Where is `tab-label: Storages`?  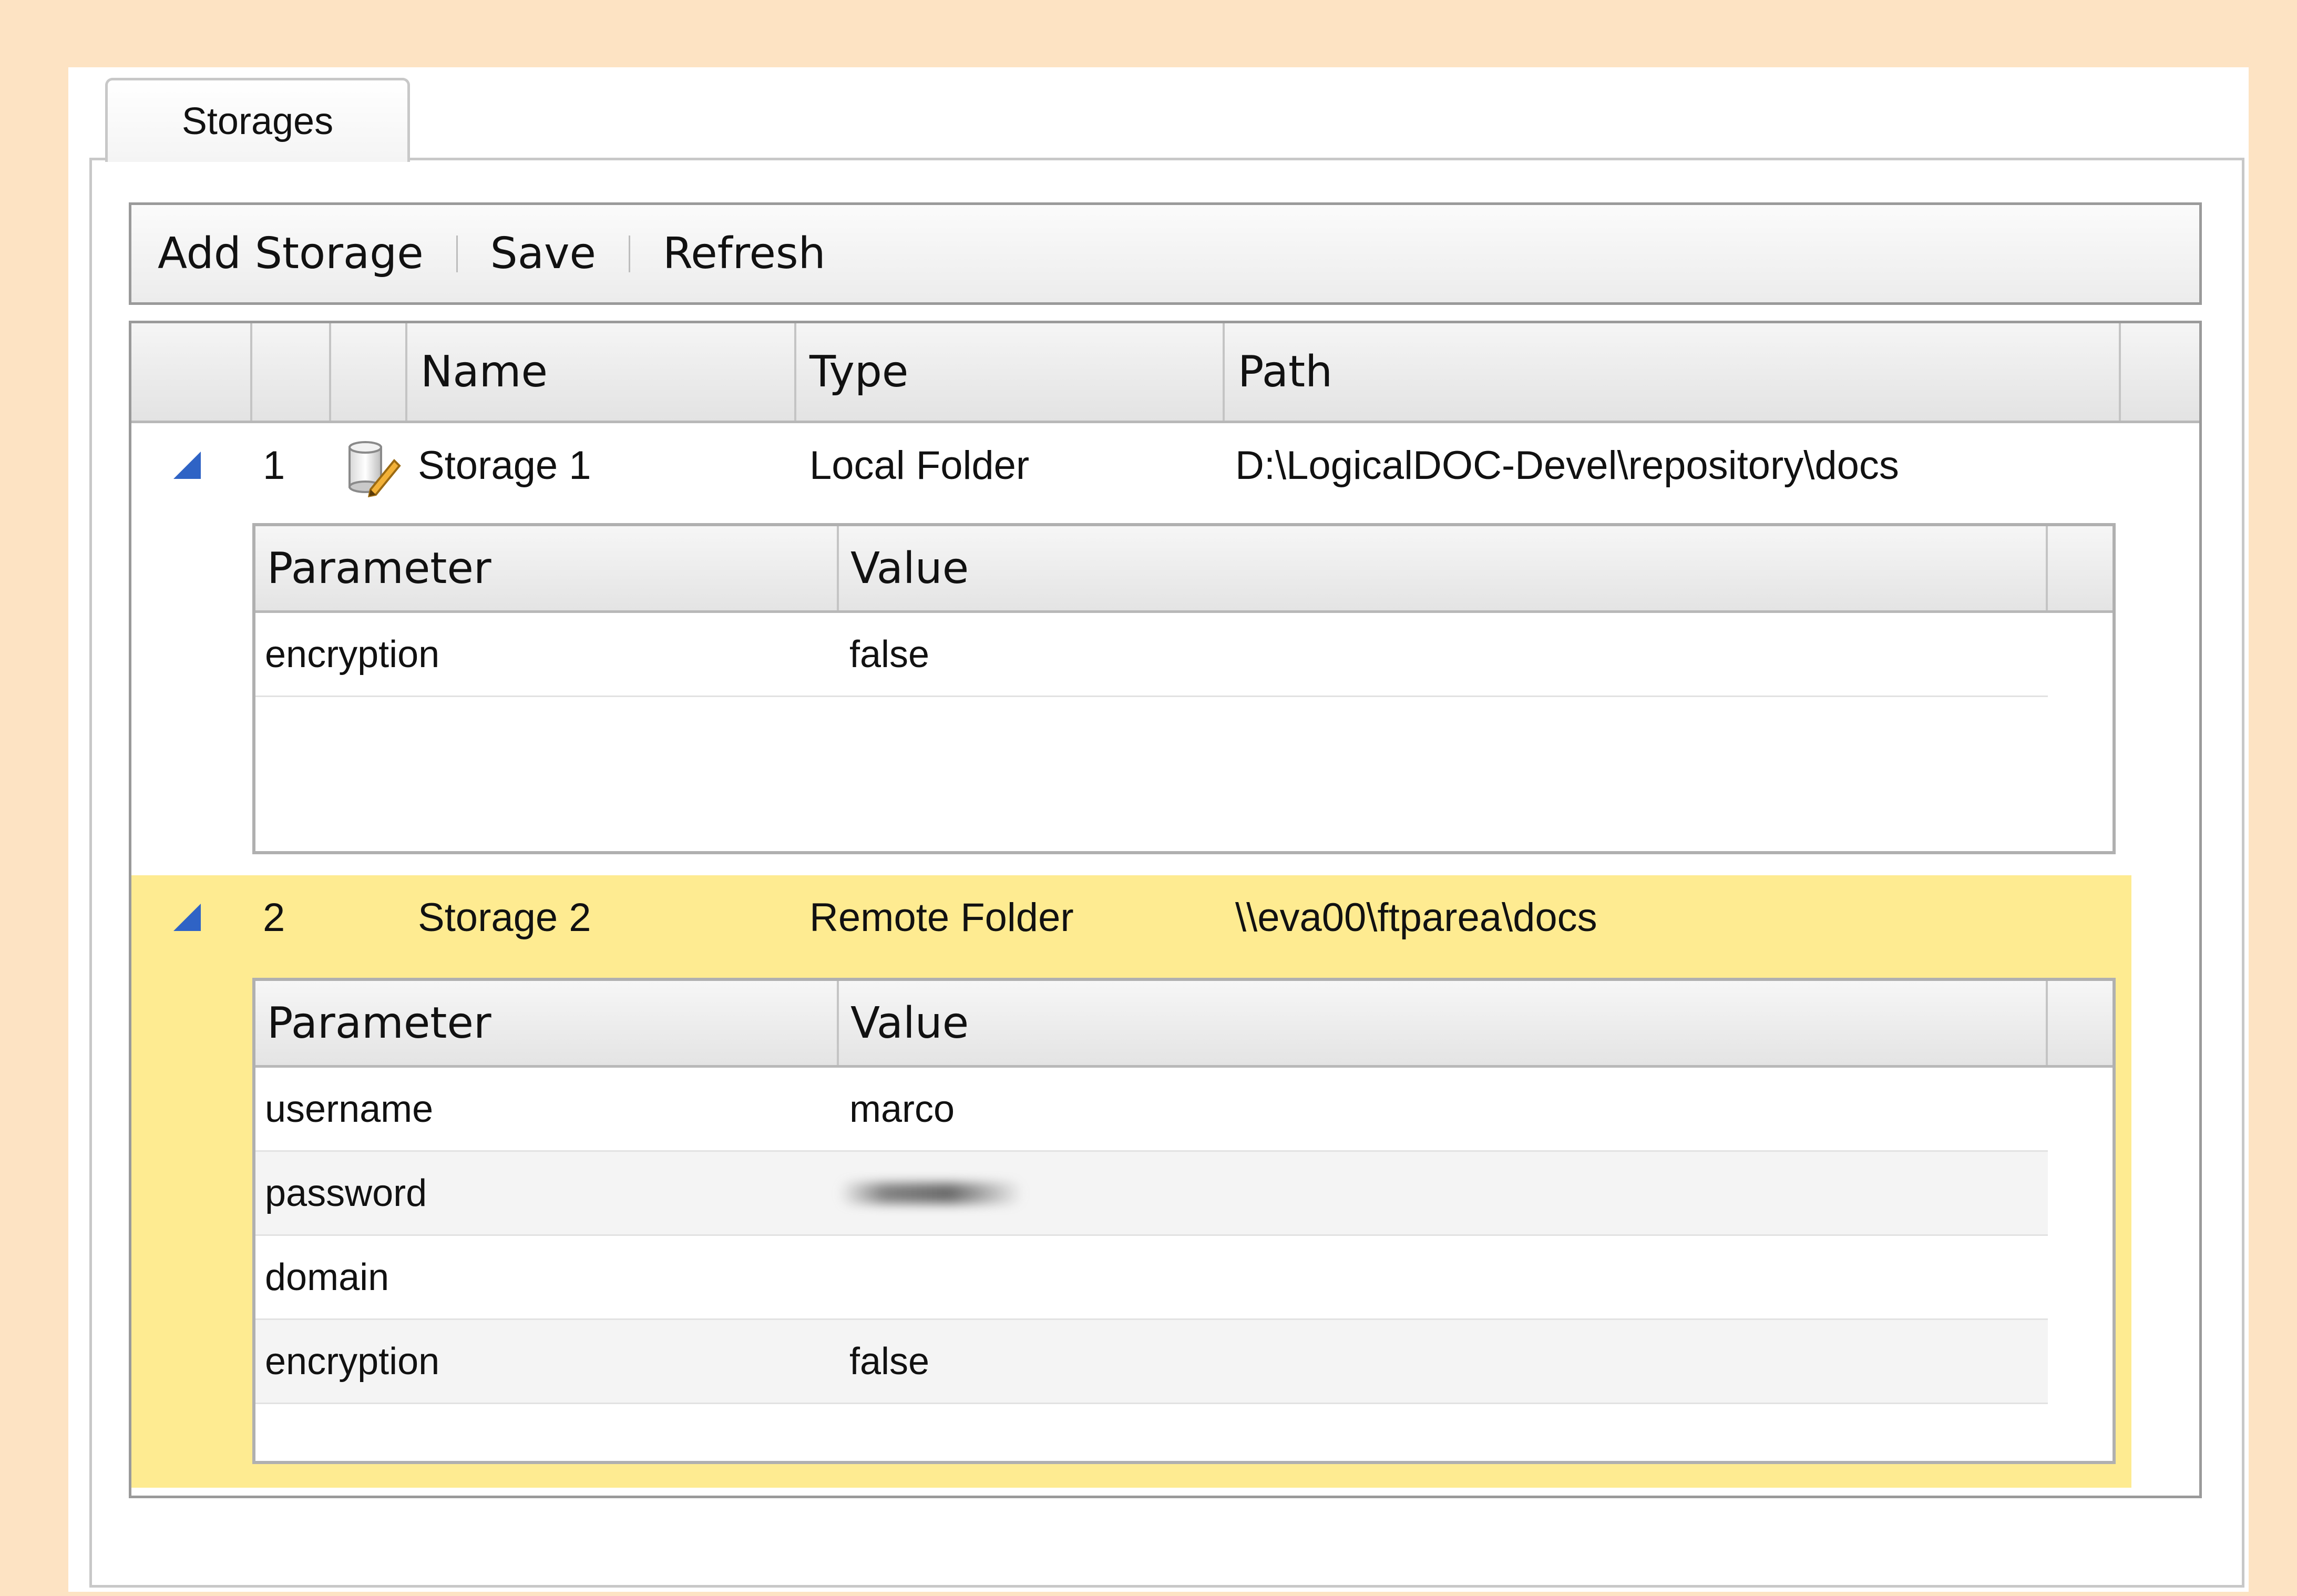 tab-label: Storages is located at coordinates (257, 121).